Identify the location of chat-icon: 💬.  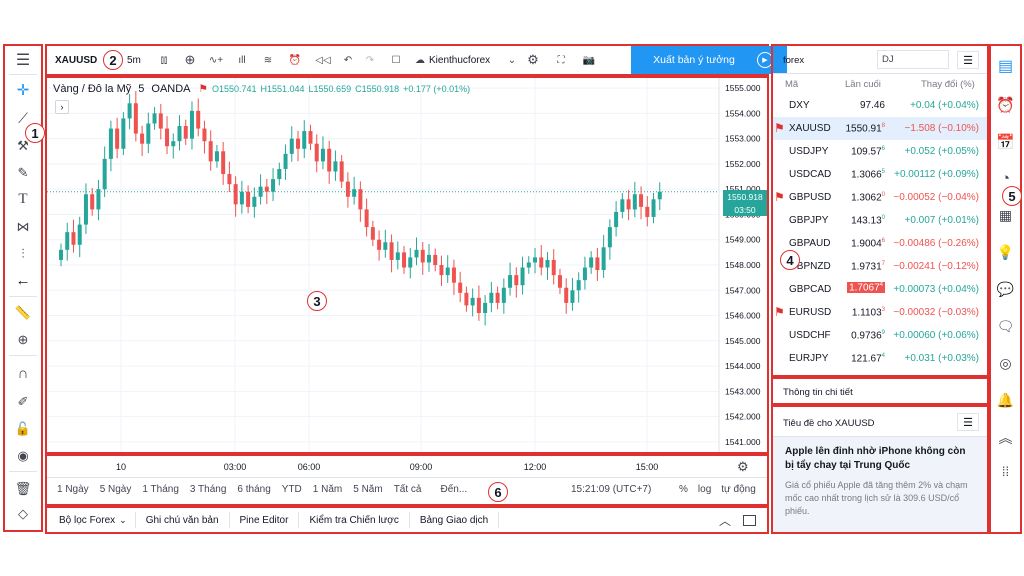
(1005, 289).